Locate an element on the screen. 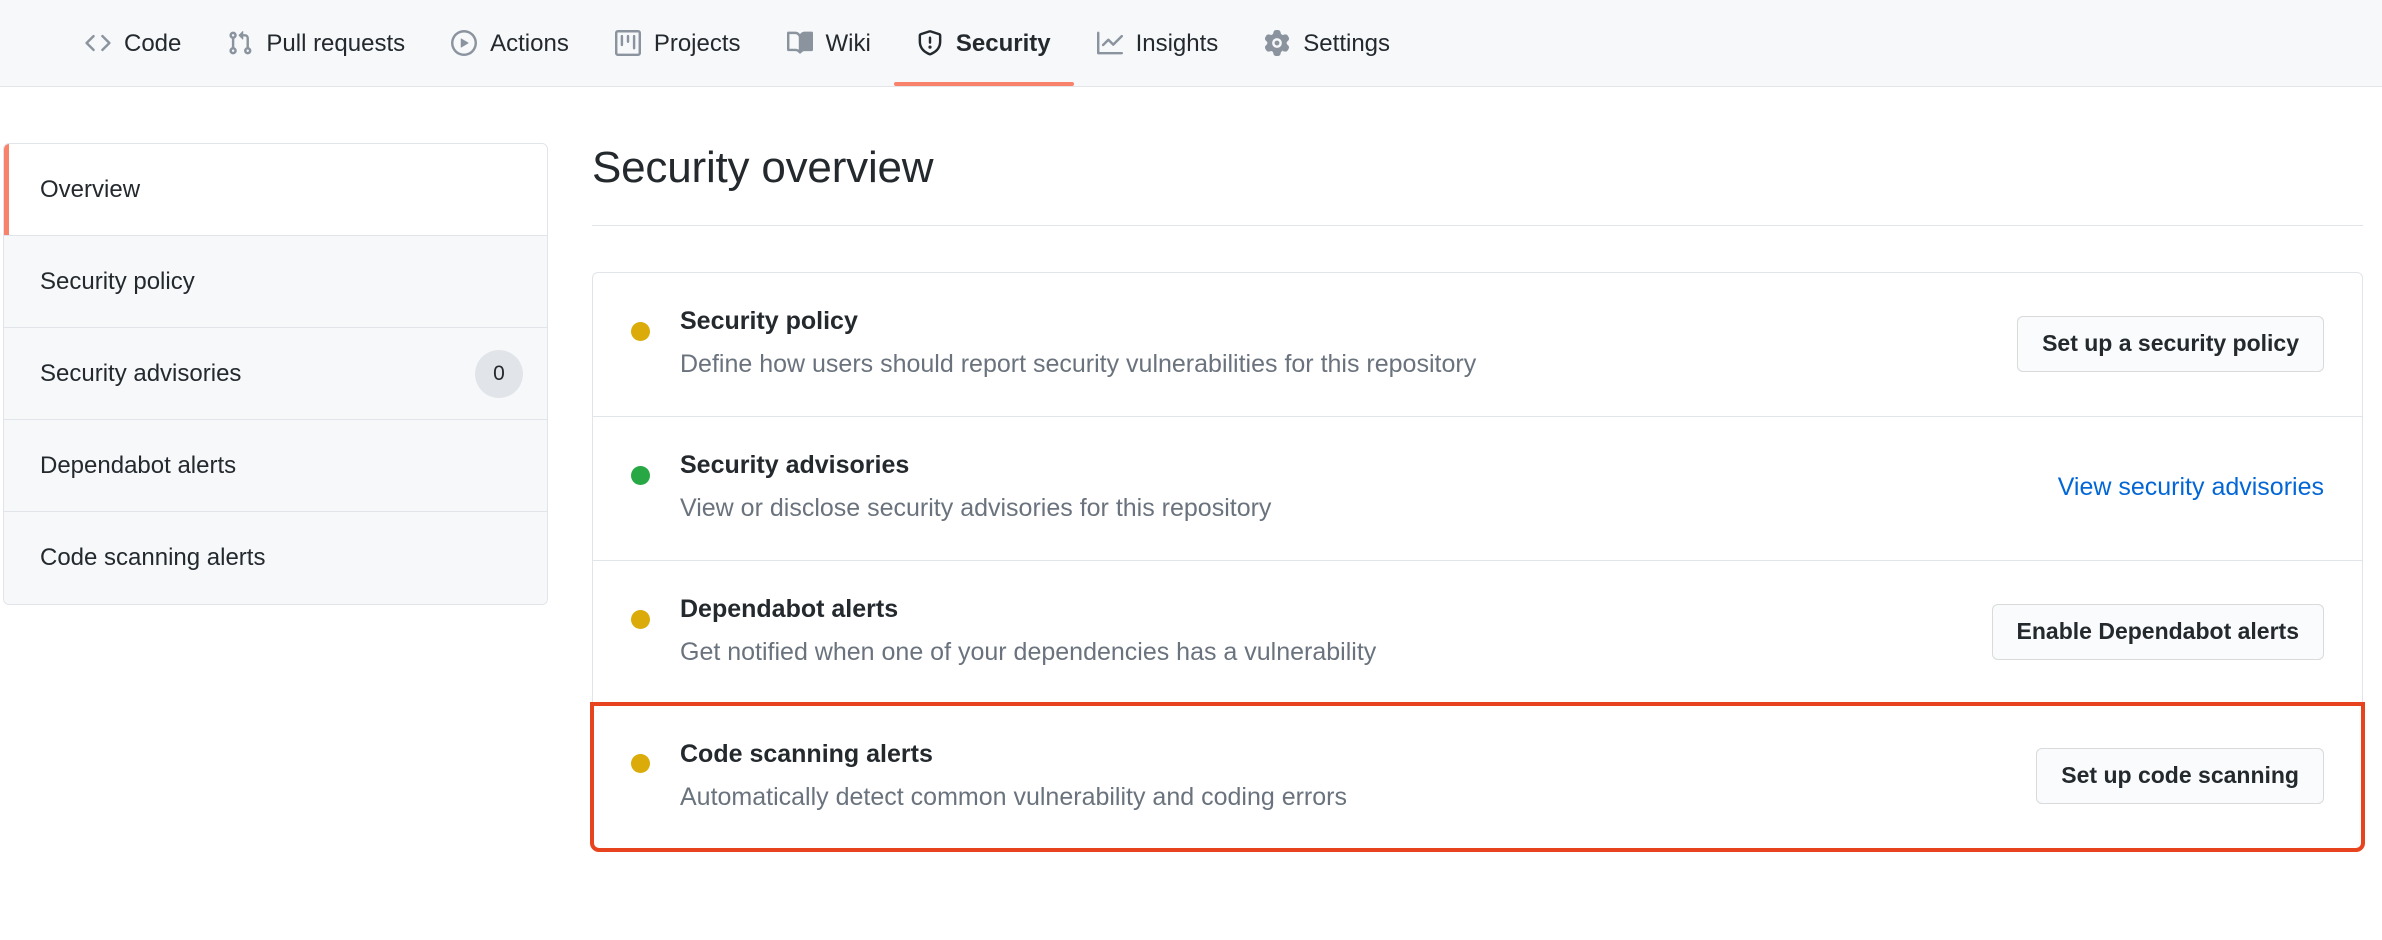 This screenshot has width=2382, height=940. nav-item-insights: Insights is located at coordinates (1158, 43).